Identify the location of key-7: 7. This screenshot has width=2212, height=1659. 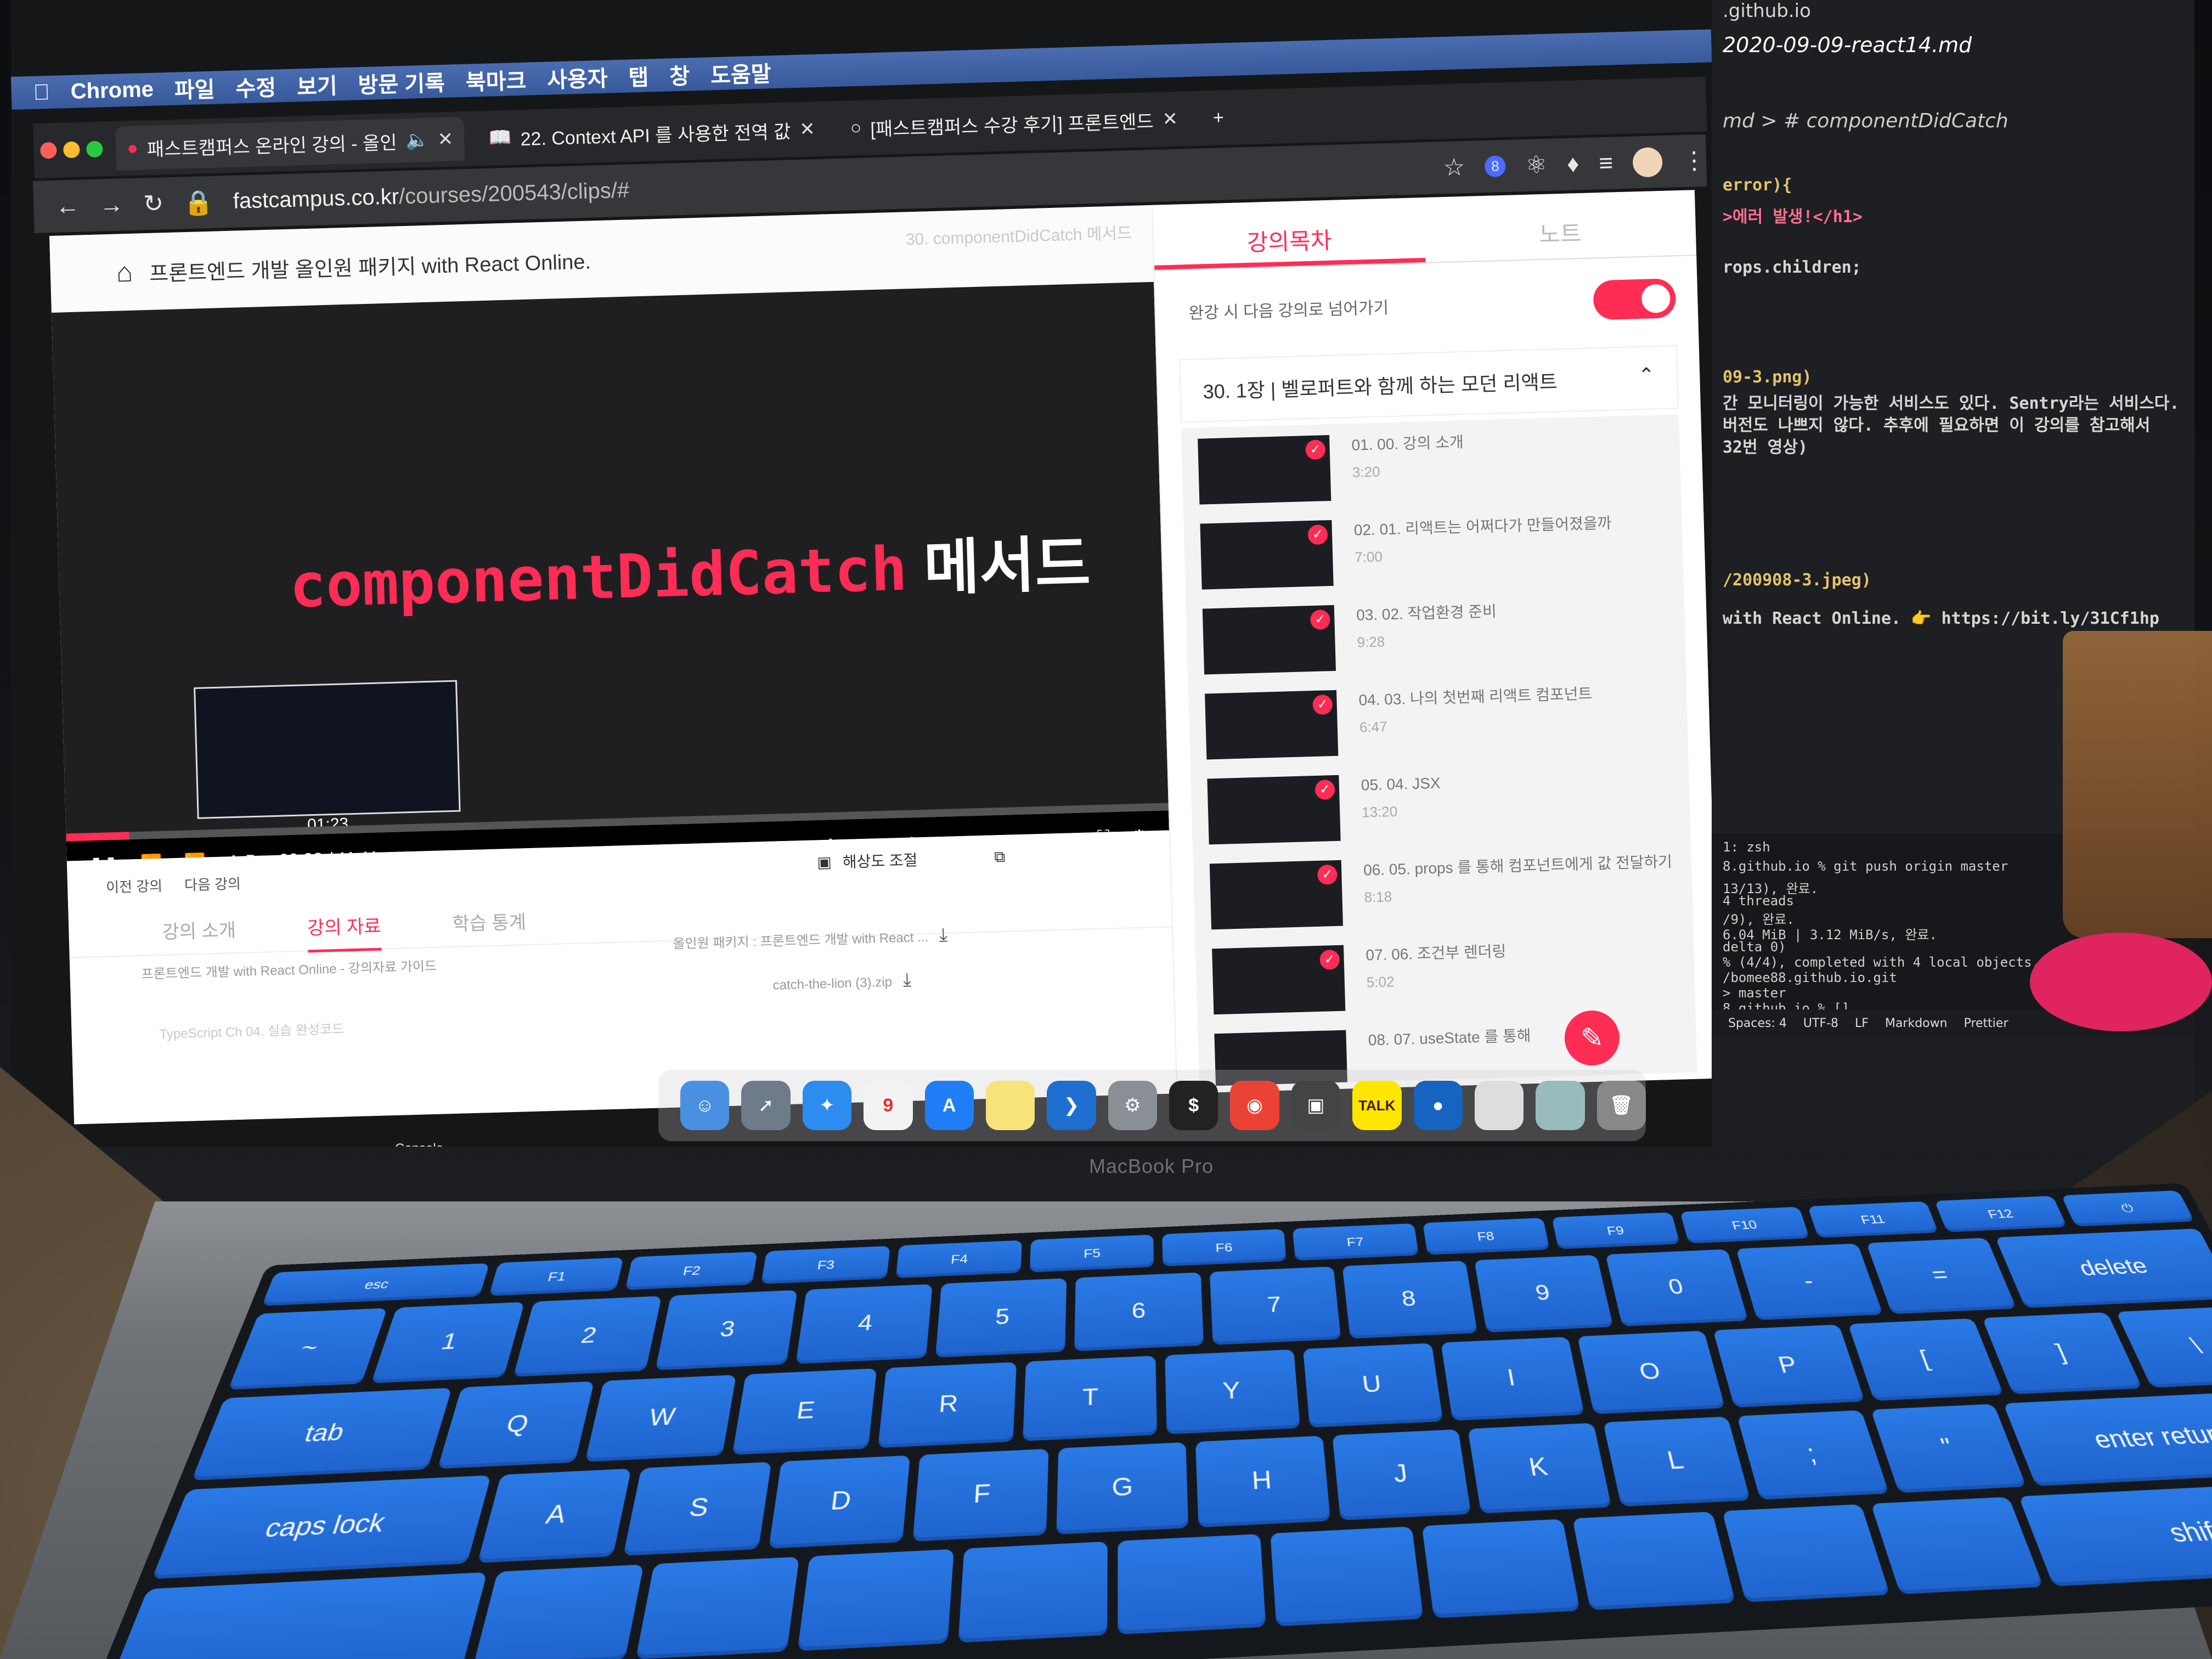
(1275, 1305).